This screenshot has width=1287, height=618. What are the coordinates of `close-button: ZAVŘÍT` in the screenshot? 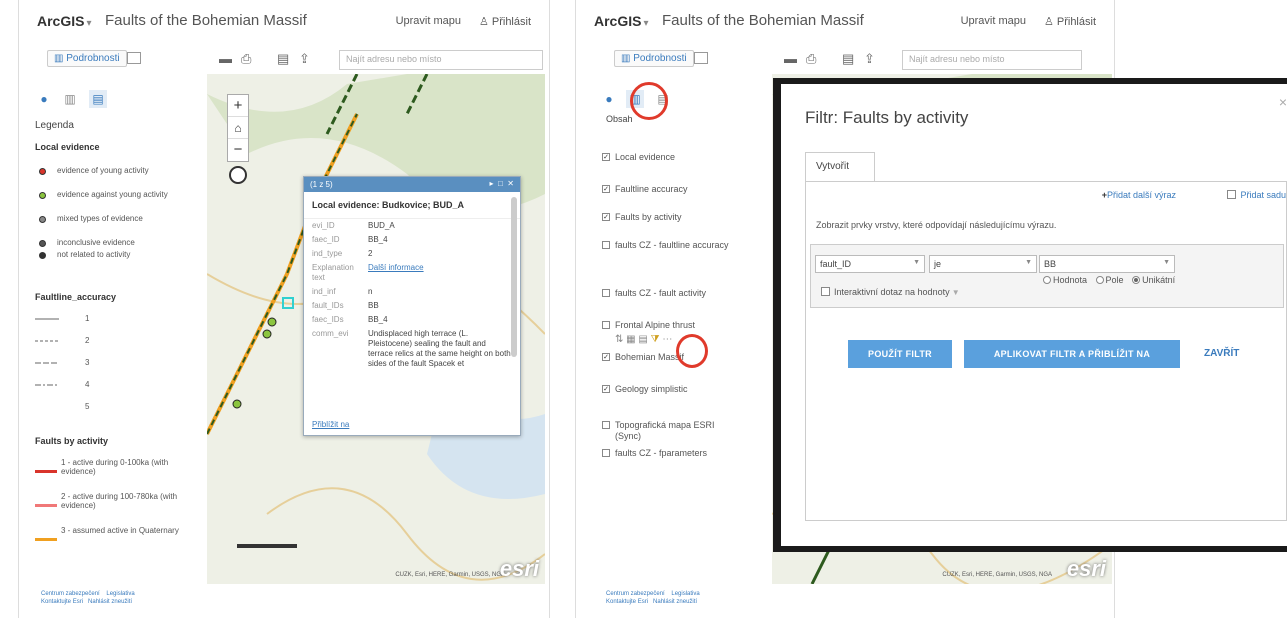 It's located at (1221, 353).